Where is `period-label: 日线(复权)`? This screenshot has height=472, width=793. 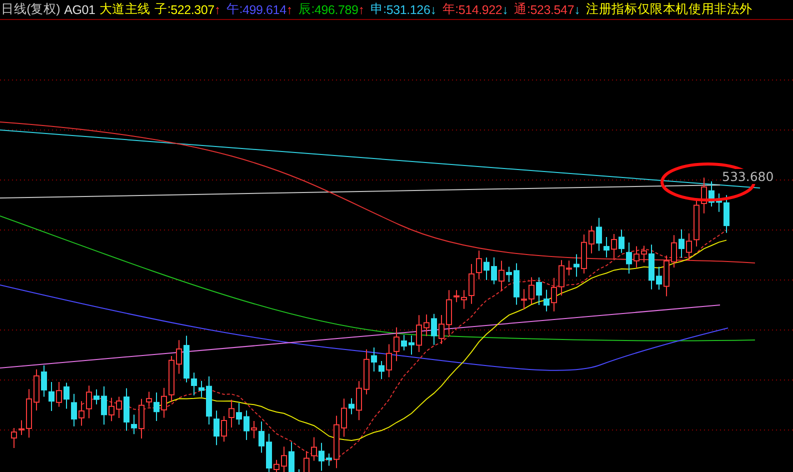
period-label: 日线(复权) is located at coordinates (30, 9).